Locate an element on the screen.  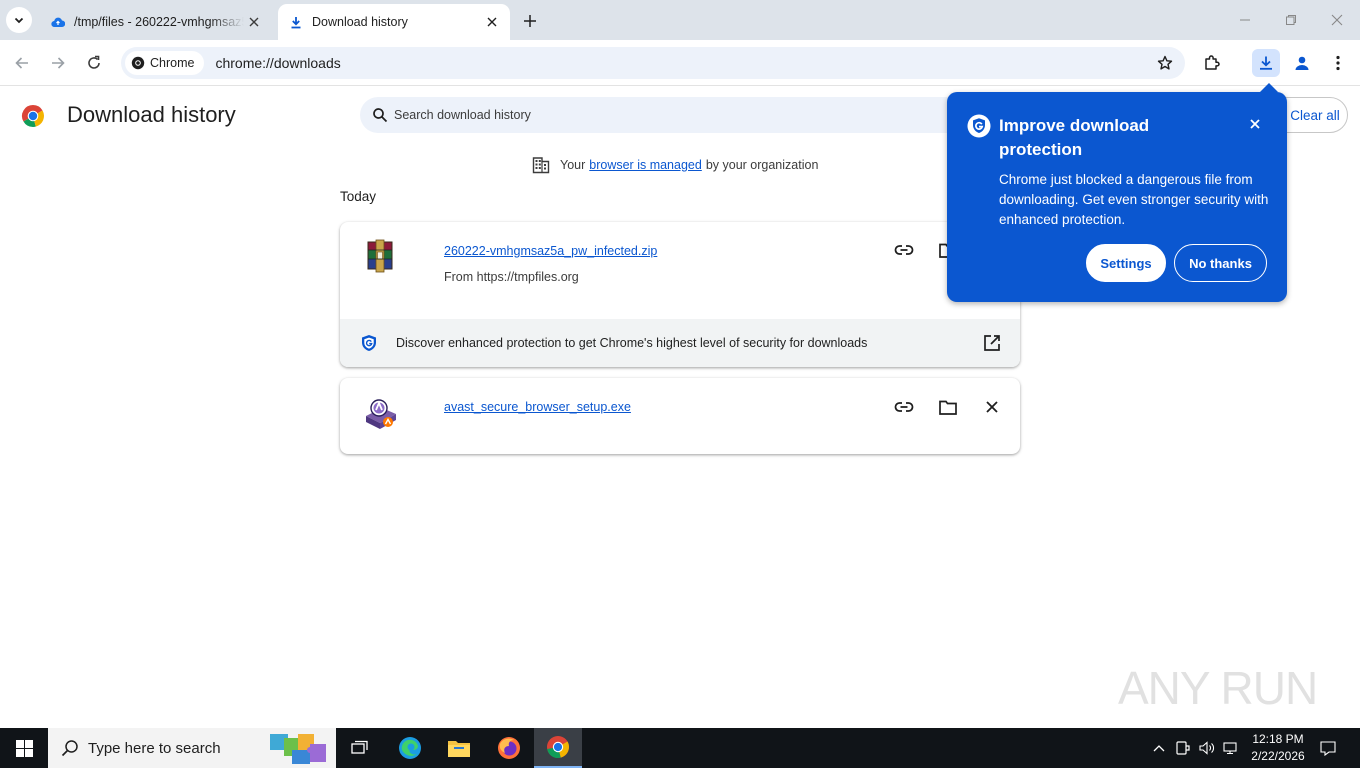
windows-logo-icon is located at coordinates (24, 748).